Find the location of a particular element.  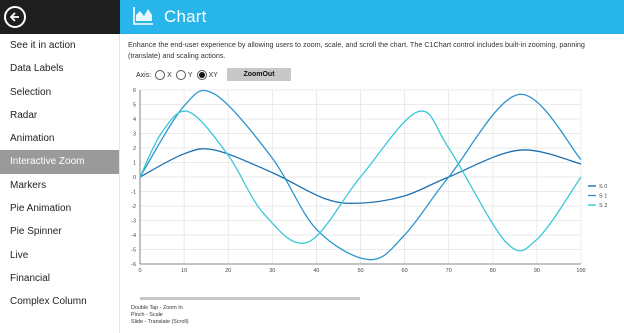

top-bar: Chart is located at coordinates (372, 17).